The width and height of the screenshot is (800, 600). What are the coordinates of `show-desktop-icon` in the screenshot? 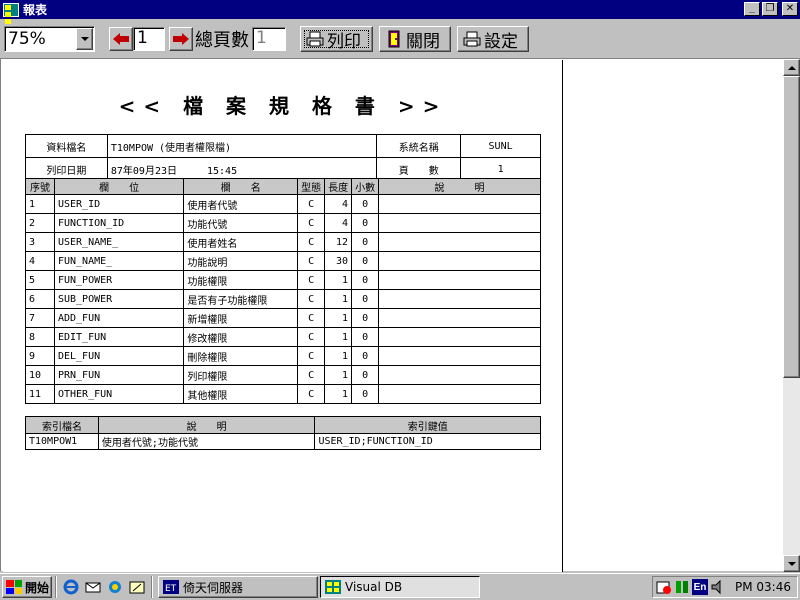 It's located at (137, 587).